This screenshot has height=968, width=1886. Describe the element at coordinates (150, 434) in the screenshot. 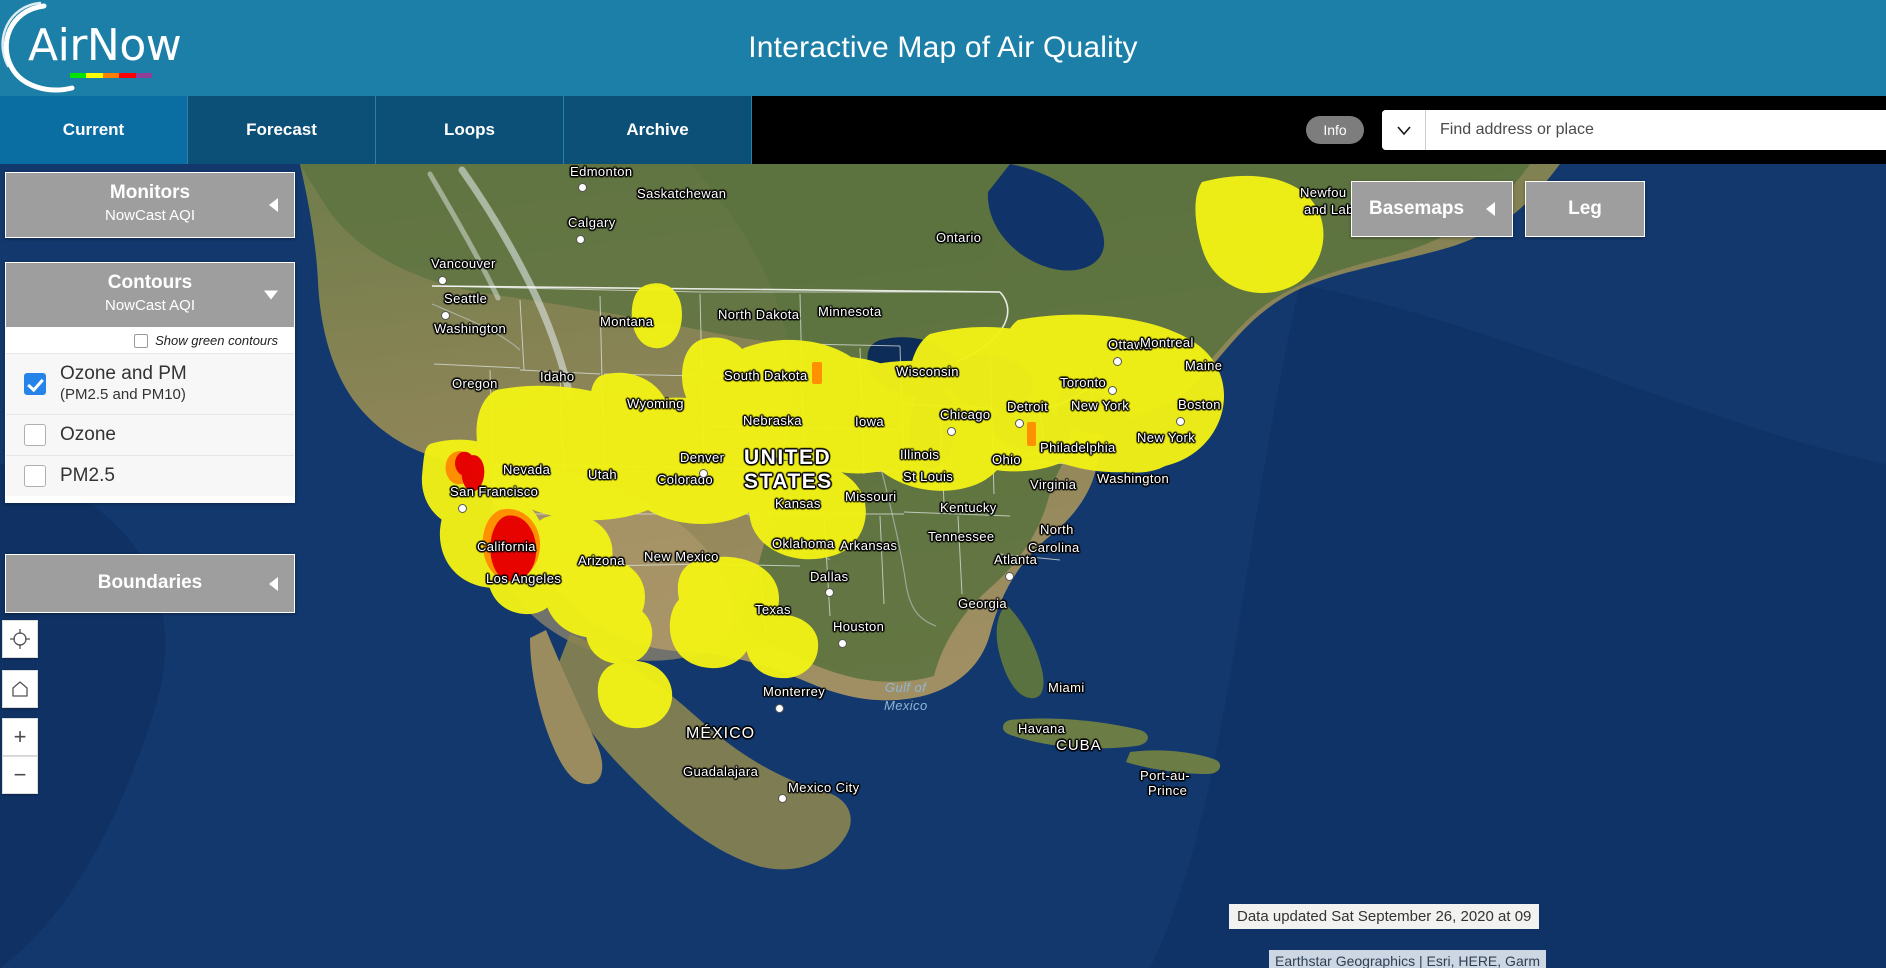

I see `contour-option-ozone: Ozone` at that location.